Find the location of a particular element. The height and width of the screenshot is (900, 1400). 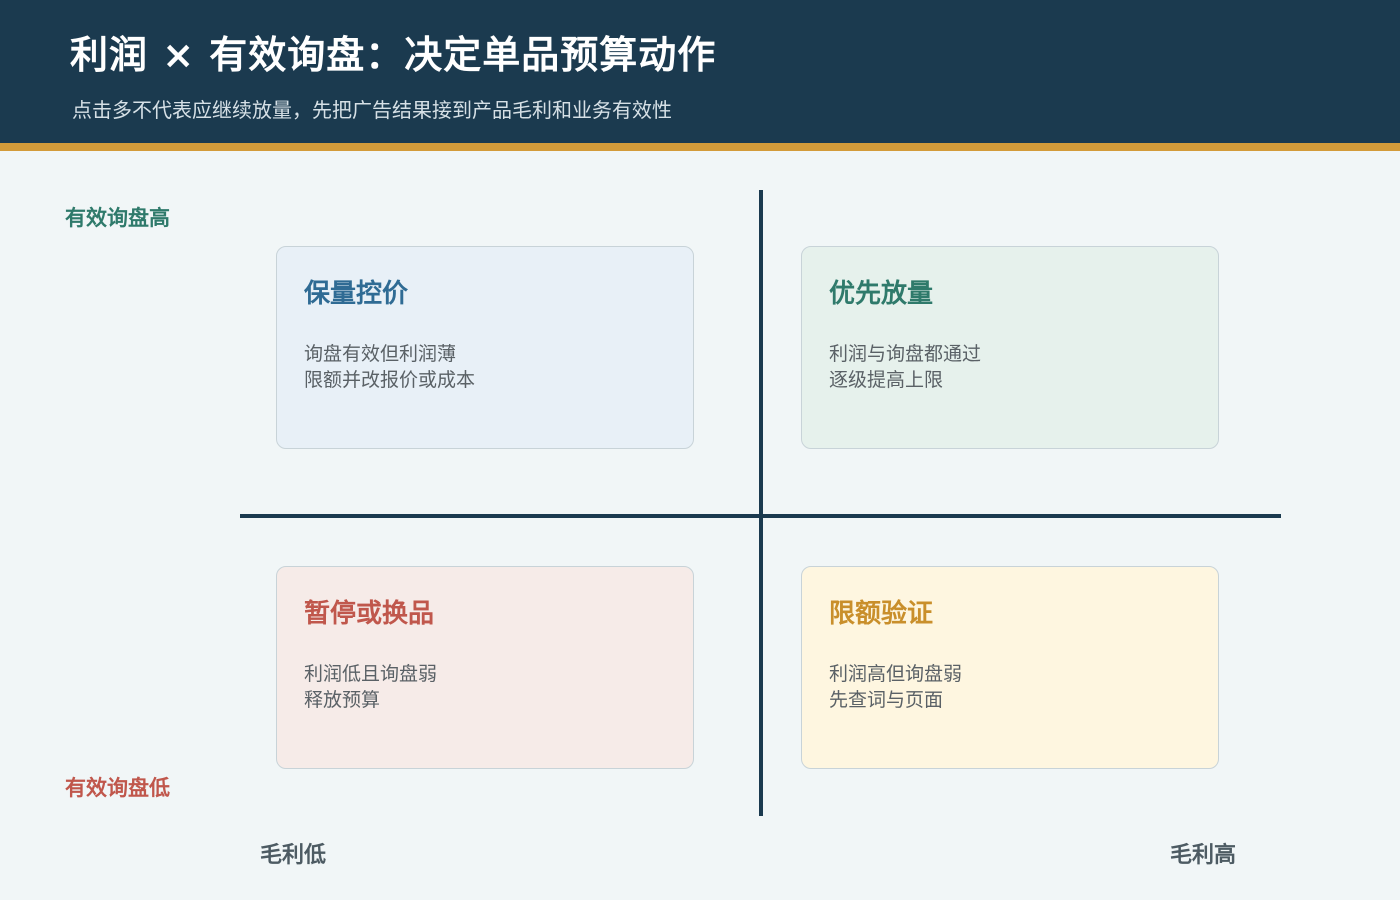

y-axis-high-label: 有效询盘高 is located at coordinates (117, 218).